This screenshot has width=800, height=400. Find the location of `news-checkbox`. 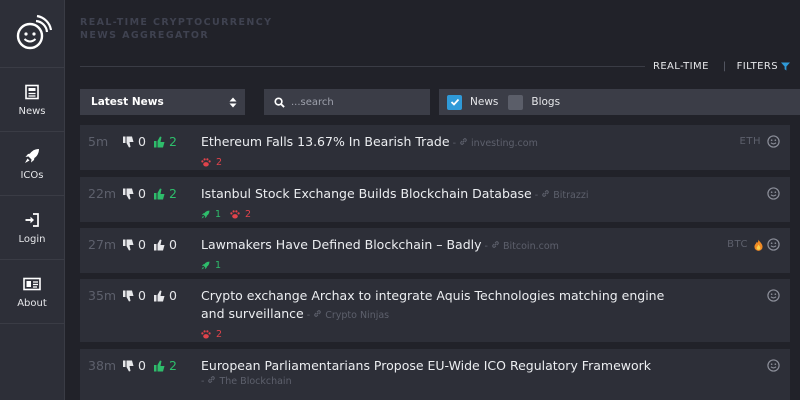

news-checkbox is located at coordinates (454, 102).